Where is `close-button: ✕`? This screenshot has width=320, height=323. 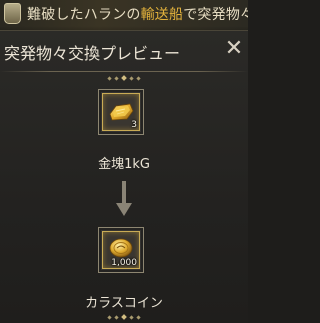 close-button: ✕ is located at coordinates (234, 49).